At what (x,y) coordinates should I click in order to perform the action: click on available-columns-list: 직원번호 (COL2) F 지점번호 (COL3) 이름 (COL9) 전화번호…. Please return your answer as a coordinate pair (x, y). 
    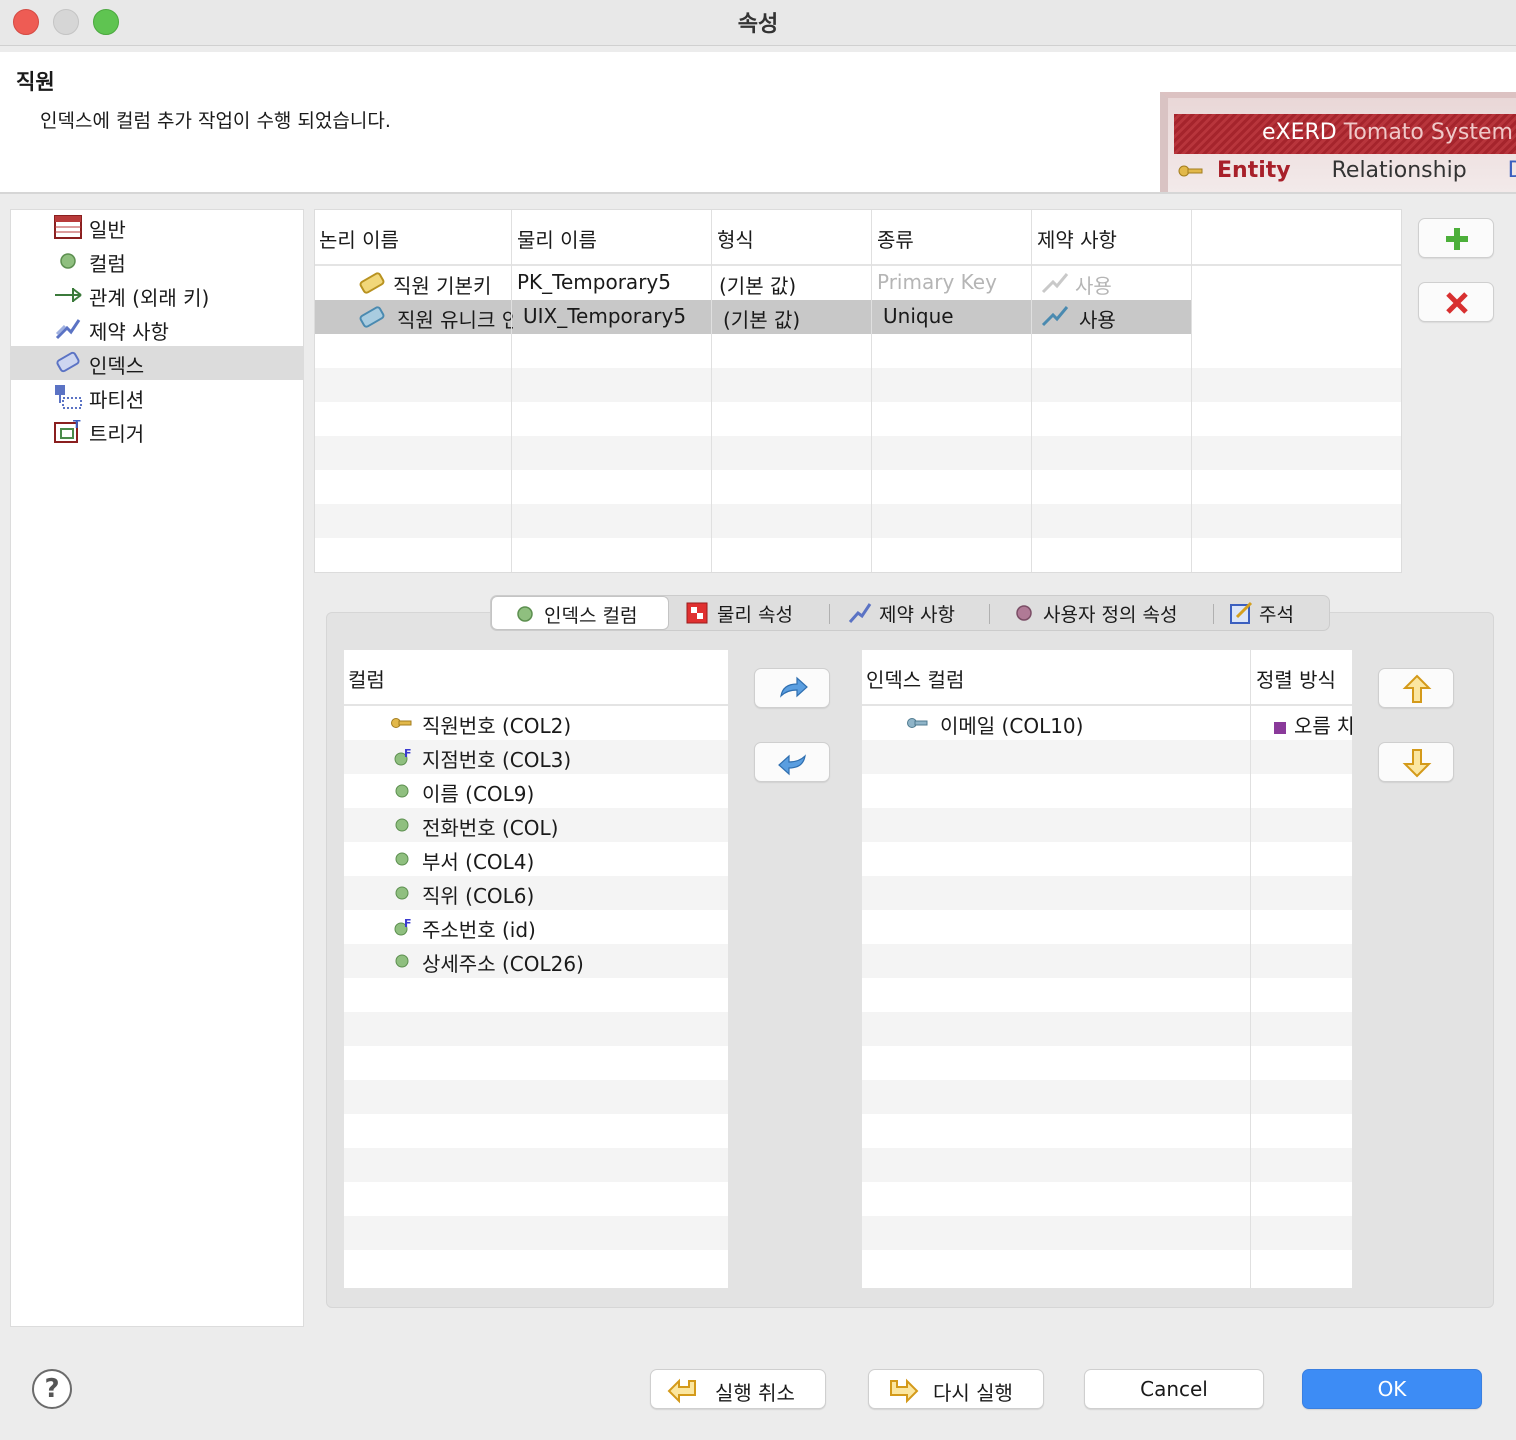
    Looking at the image, I should click on (536, 969).